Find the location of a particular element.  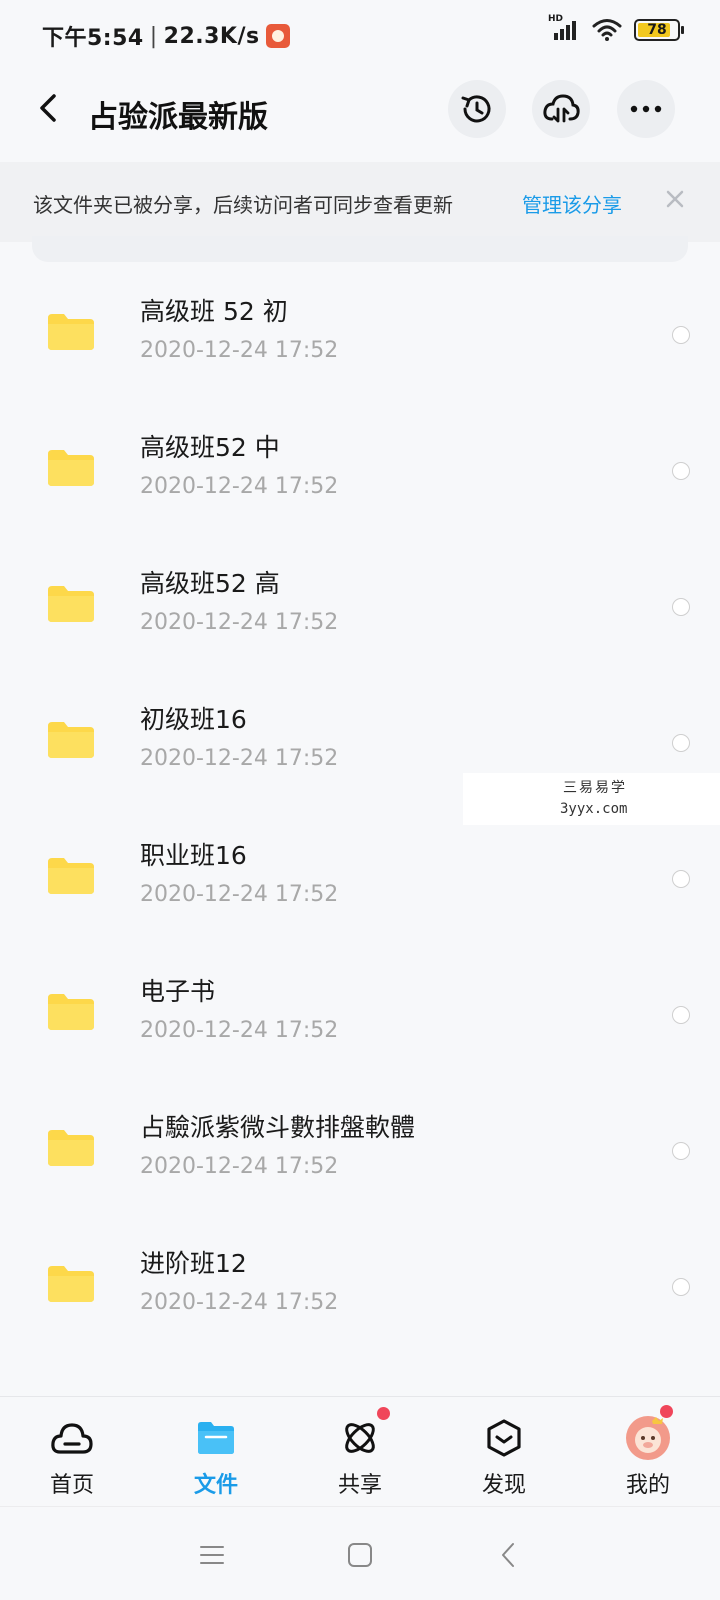

file-name: 高级班52 中 is located at coordinates (210, 447).